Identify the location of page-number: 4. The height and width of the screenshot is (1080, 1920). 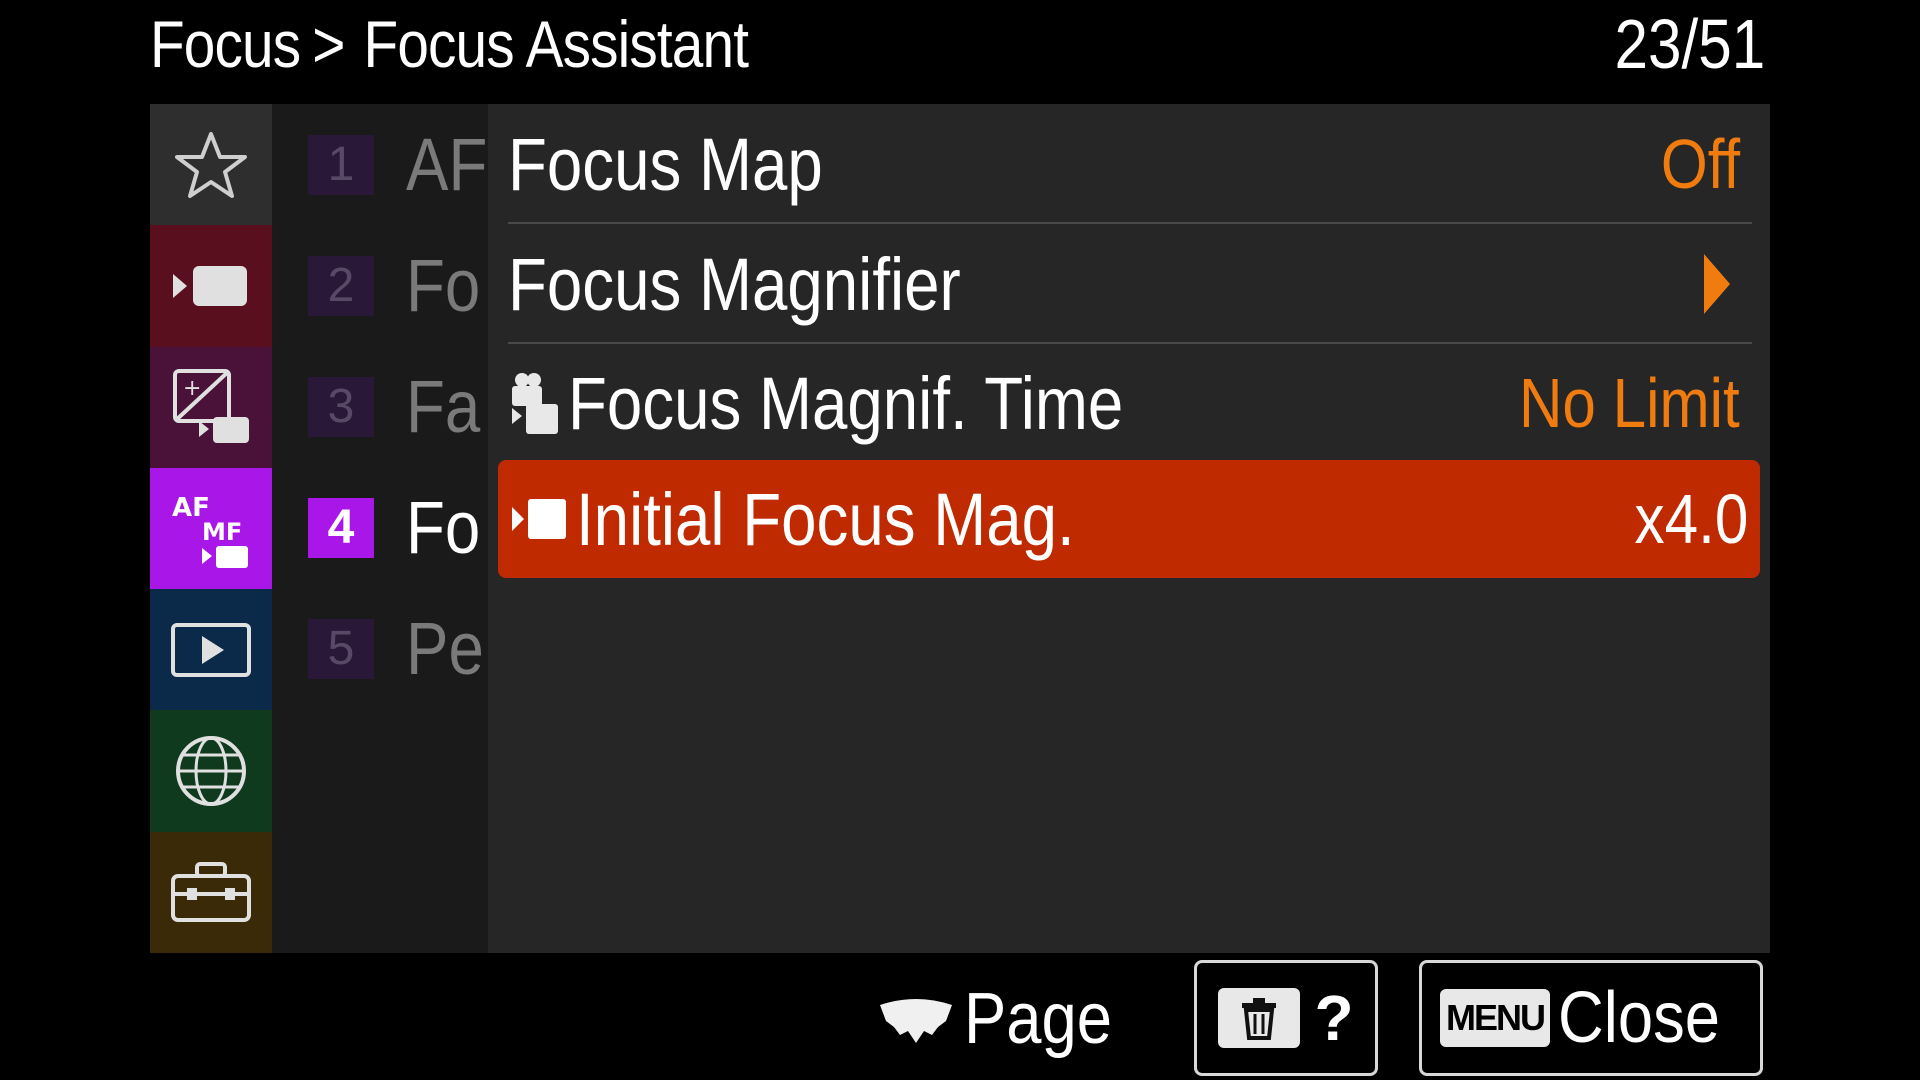
(341, 527).